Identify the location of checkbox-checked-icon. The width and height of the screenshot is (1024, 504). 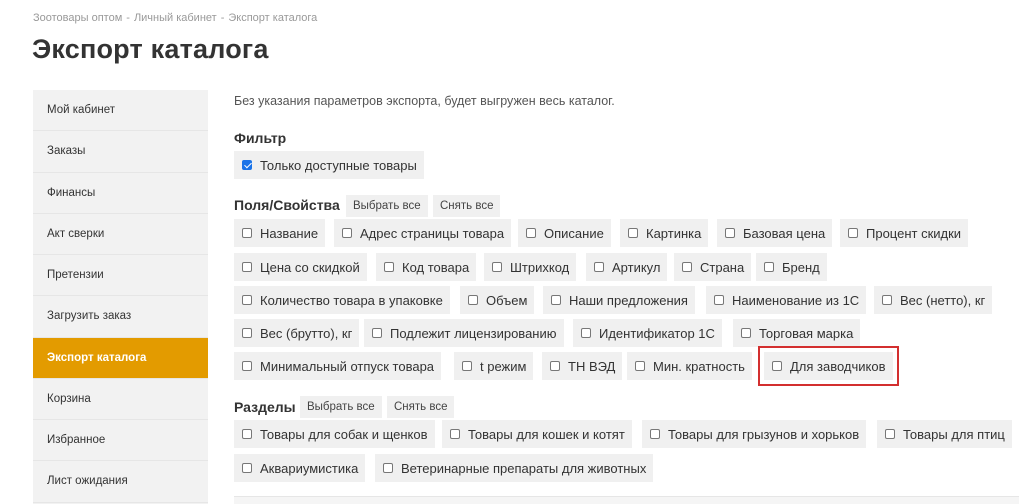
(247, 165).